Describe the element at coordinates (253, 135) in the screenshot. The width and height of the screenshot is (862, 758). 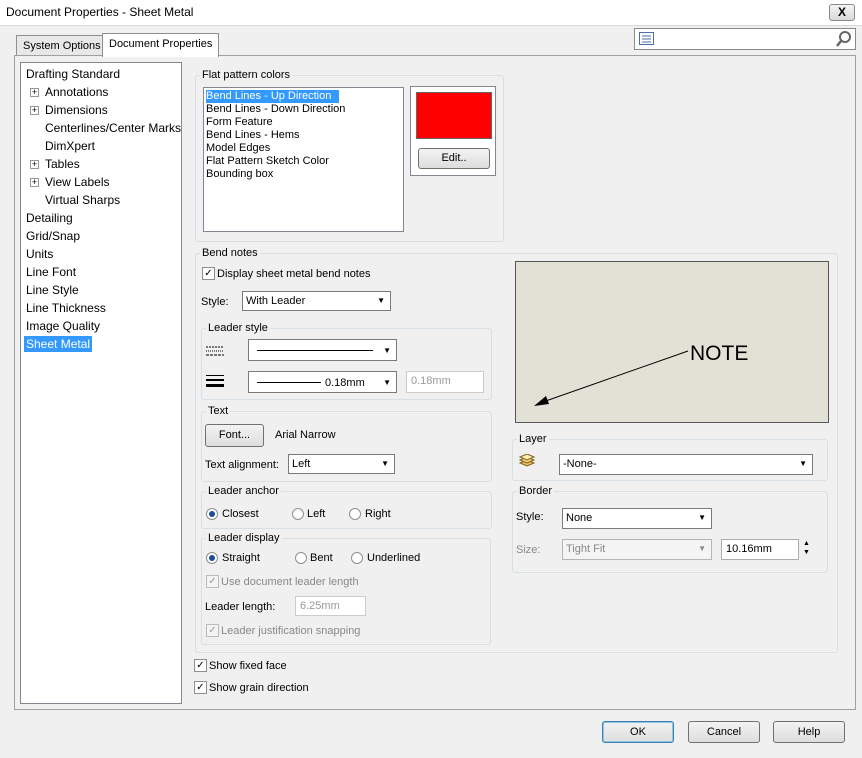
I see `list-item: Bend Lines - Hems` at that location.